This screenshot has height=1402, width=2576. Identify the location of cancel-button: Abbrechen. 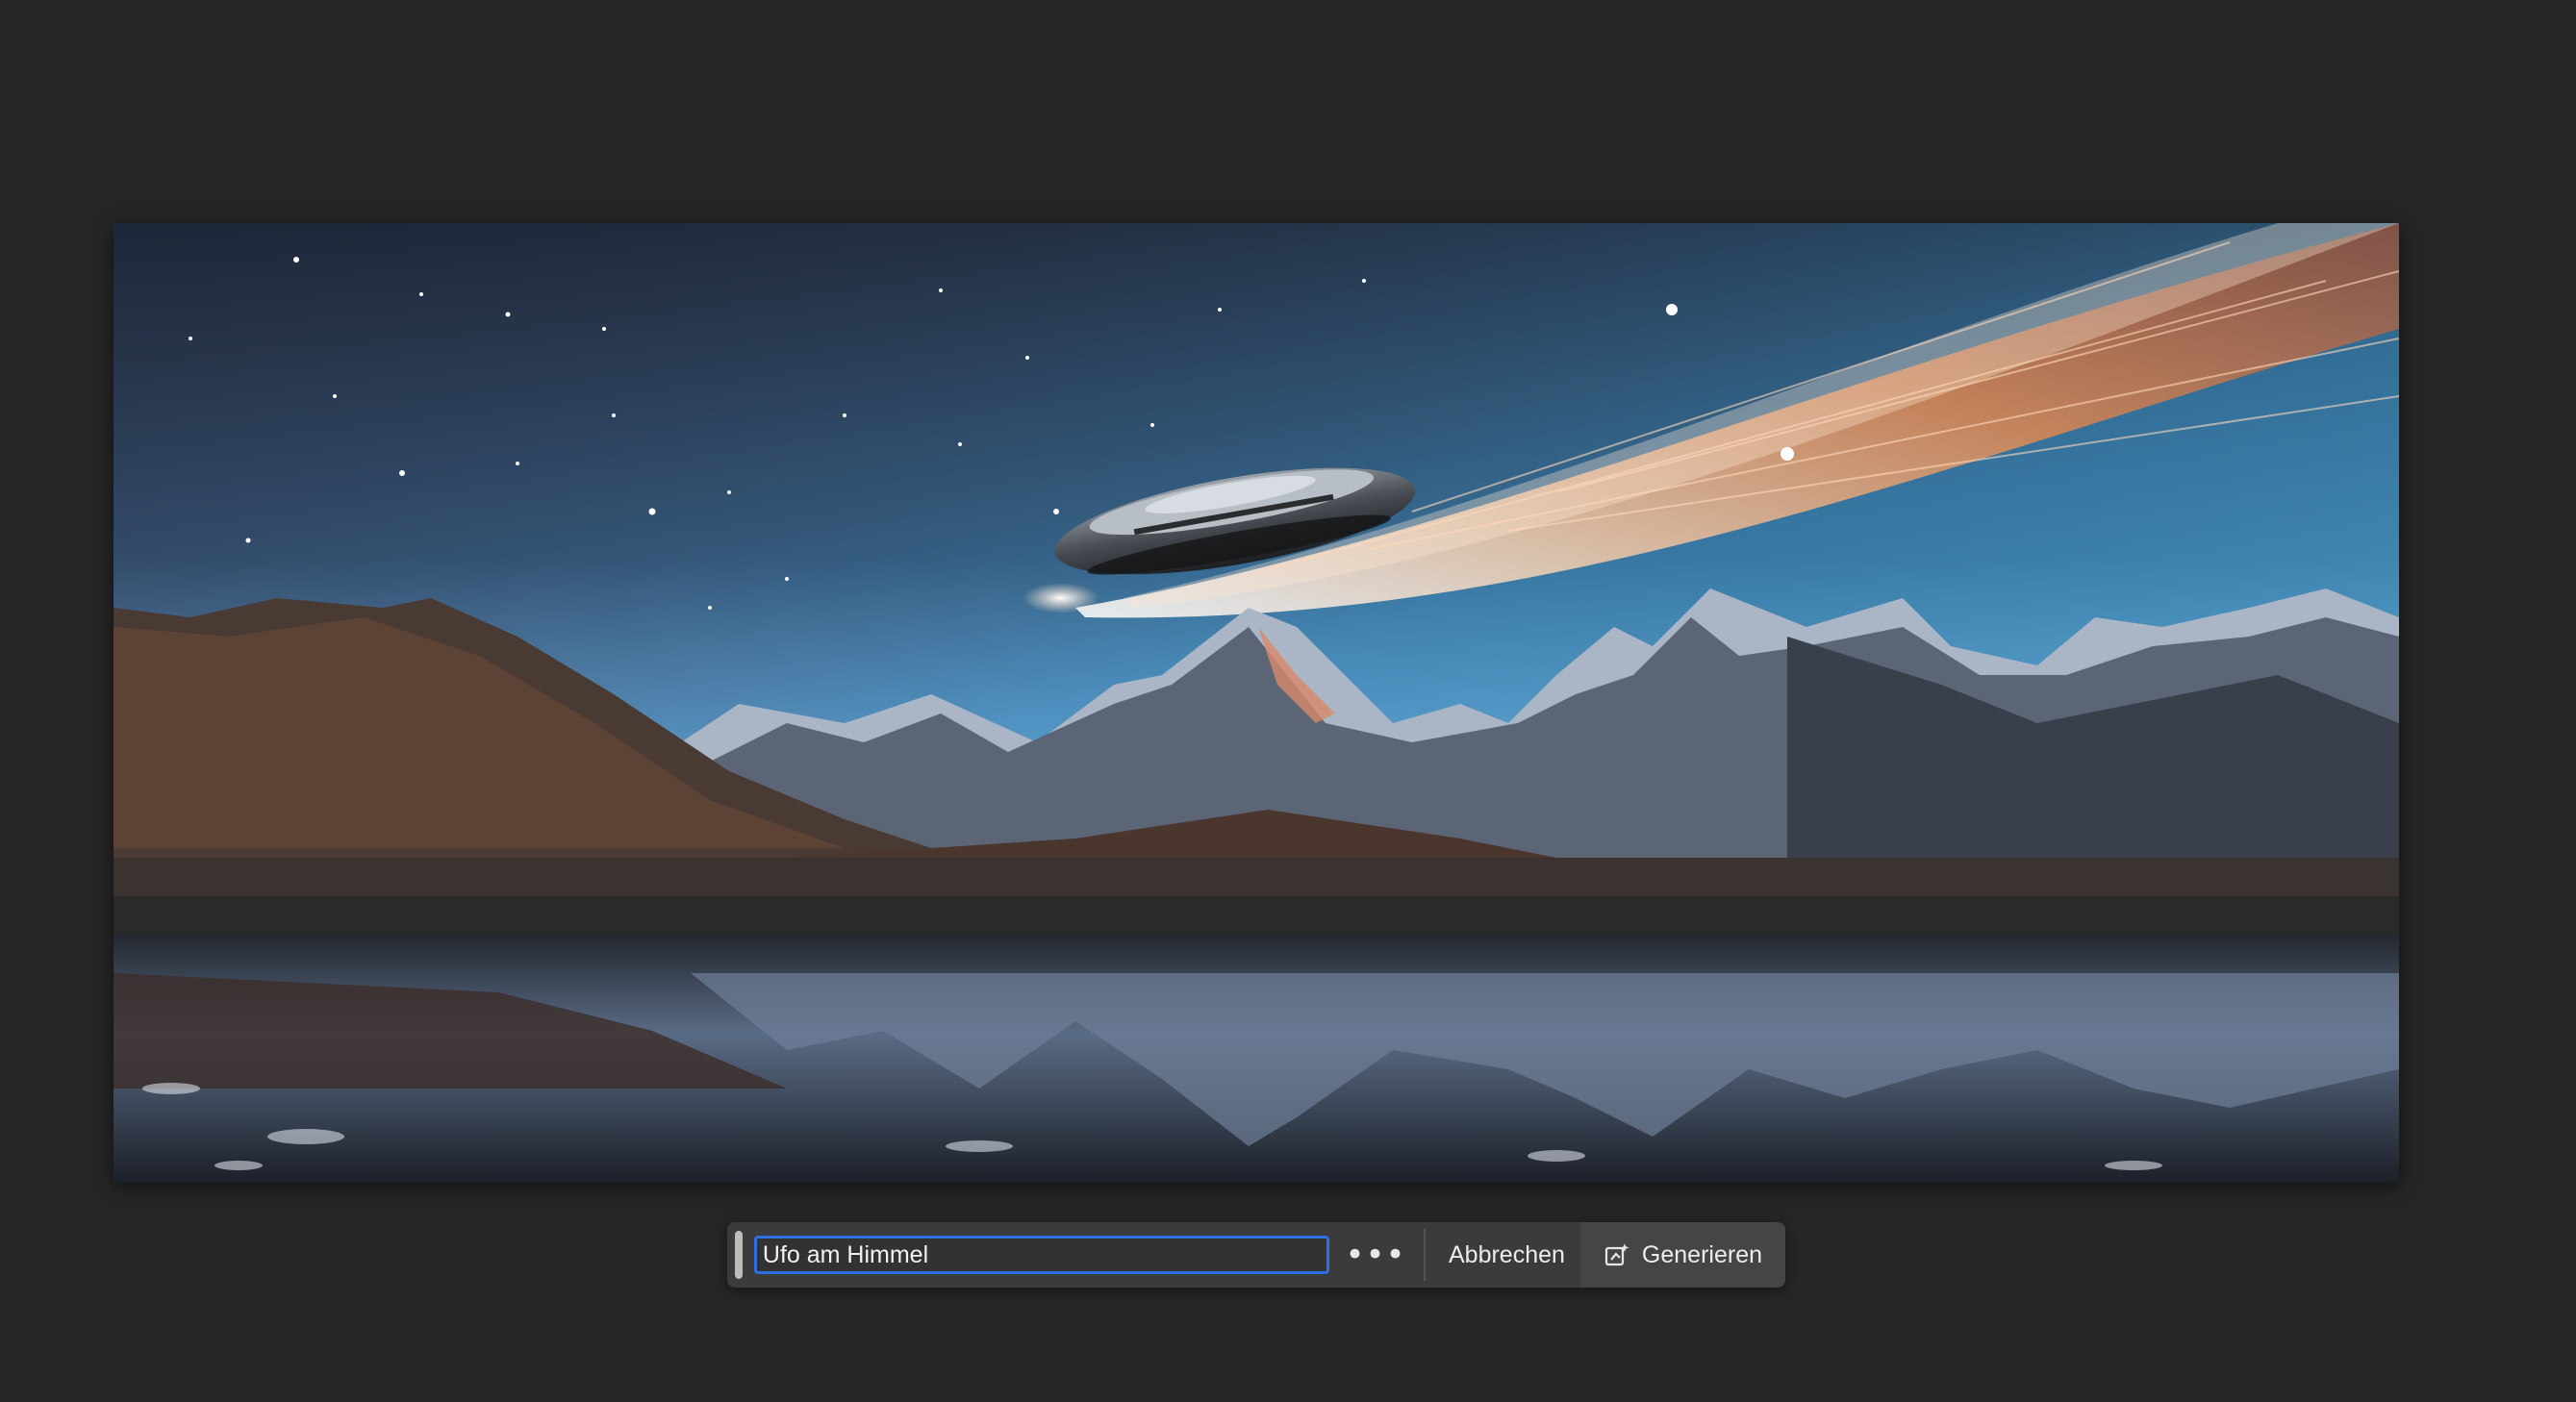
(1503, 1255).